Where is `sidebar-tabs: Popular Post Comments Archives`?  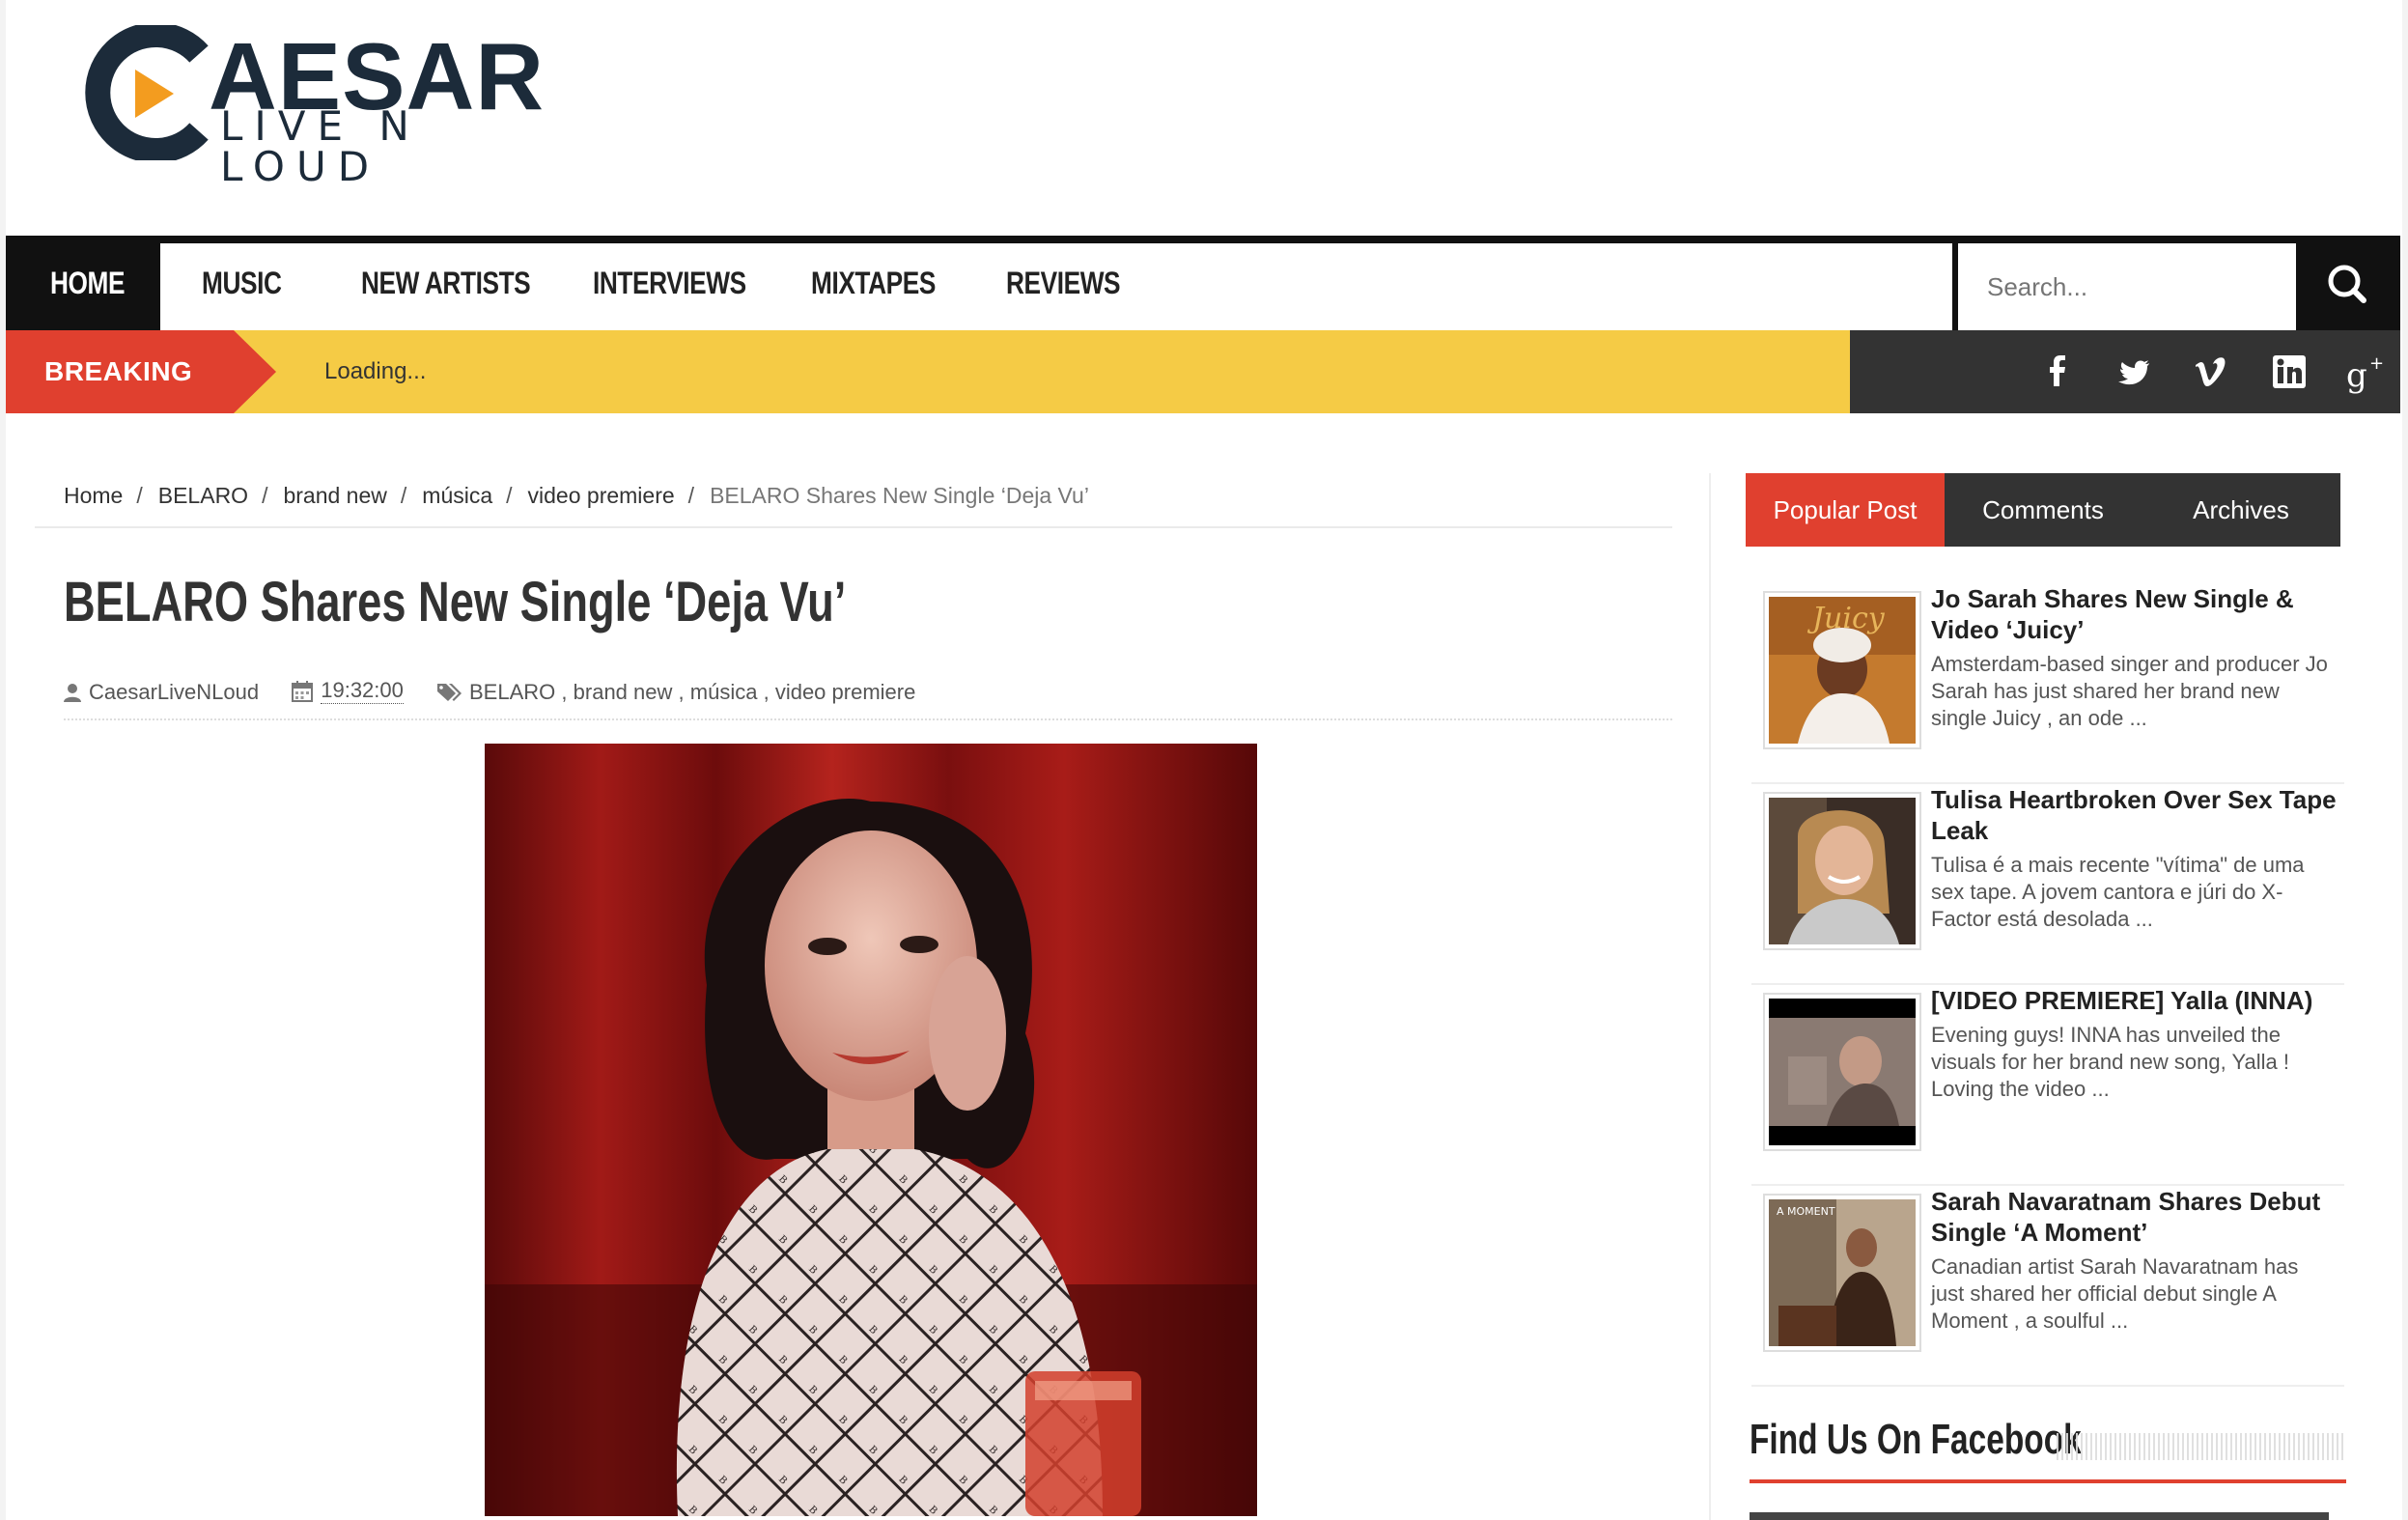 sidebar-tabs: Popular Post Comments Archives is located at coordinates (2043, 510).